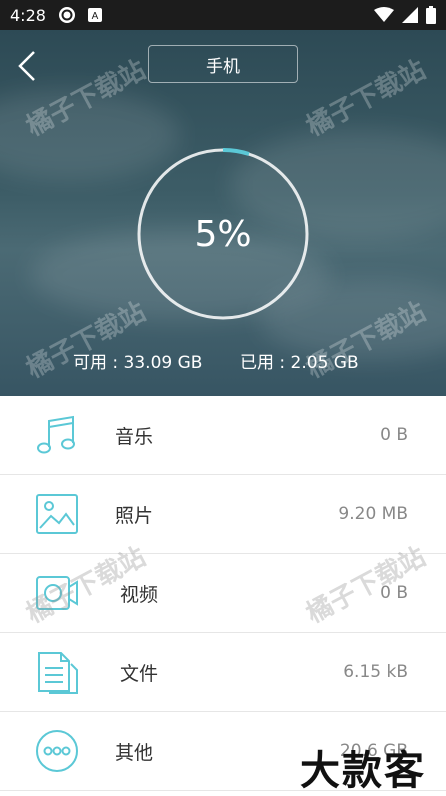 This screenshot has width=446, height=796. Describe the element at coordinates (223, 435) in the screenshot. I see `list-item-music: 音乐 0 B` at that location.